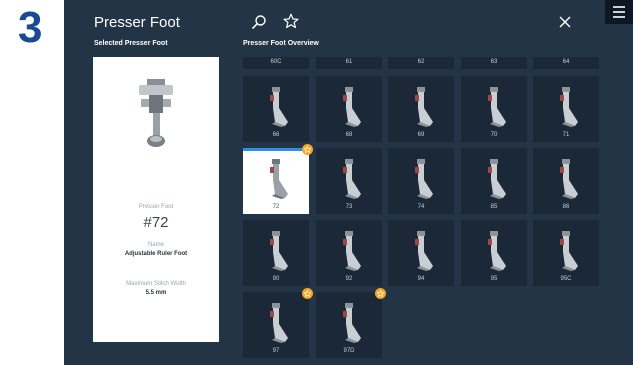 The height and width of the screenshot is (365, 633). I want to click on menu-icon, so click(619, 12).